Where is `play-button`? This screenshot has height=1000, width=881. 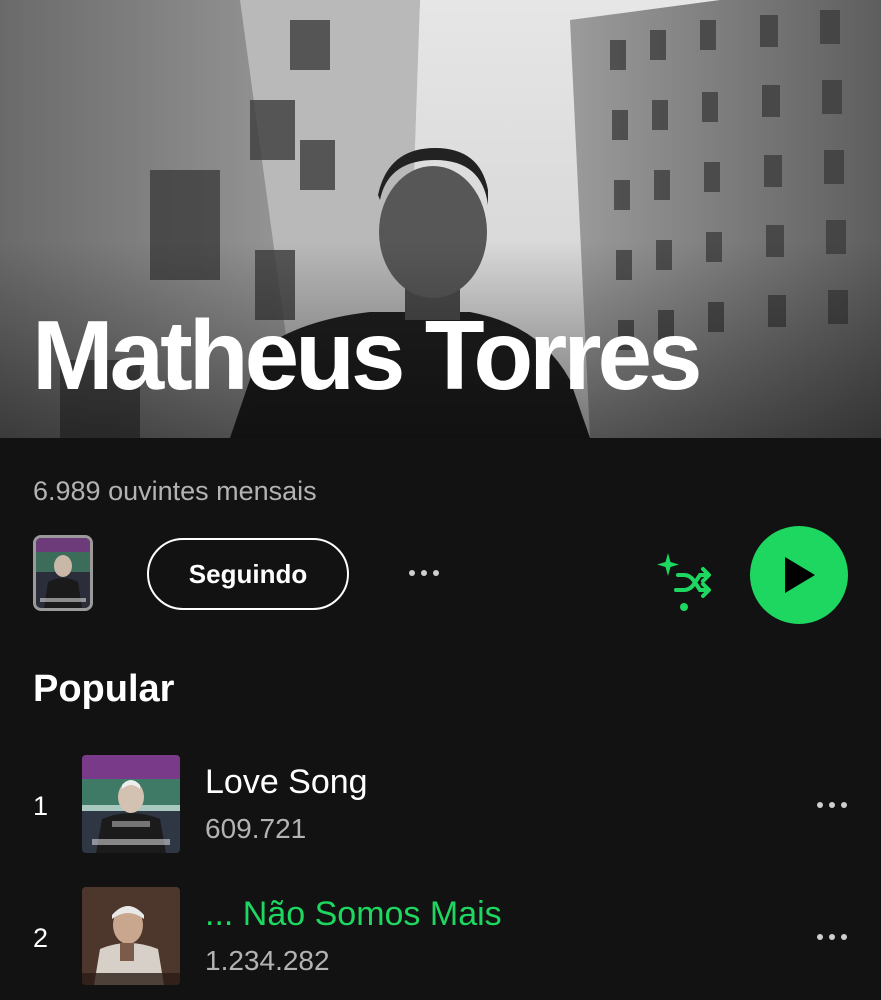 play-button is located at coordinates (799, 575).